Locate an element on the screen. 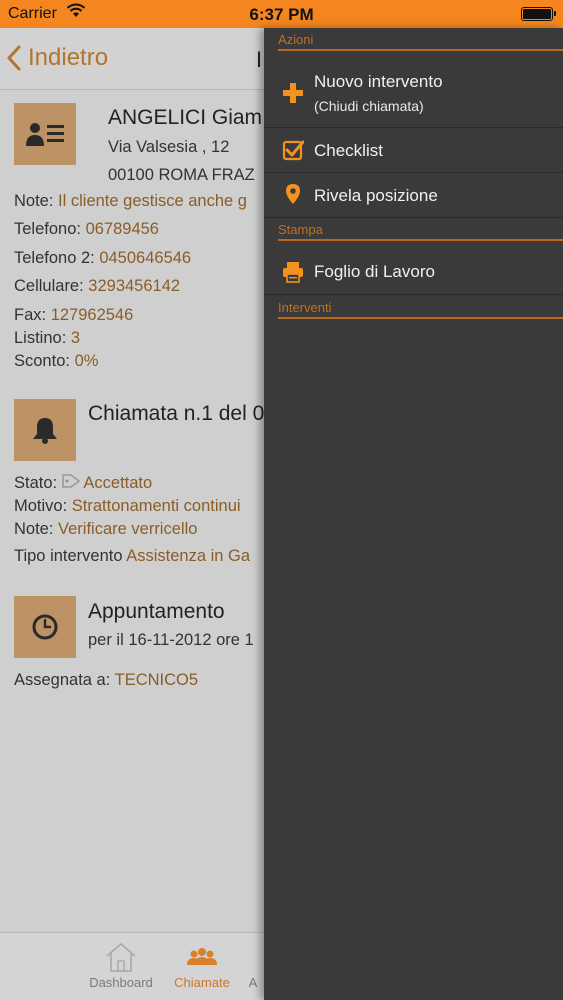 Image resolution: width=563 pixels, height=1000 pixels. tab-dashboard-label: Dashboard is located at coordinates (121, 982).